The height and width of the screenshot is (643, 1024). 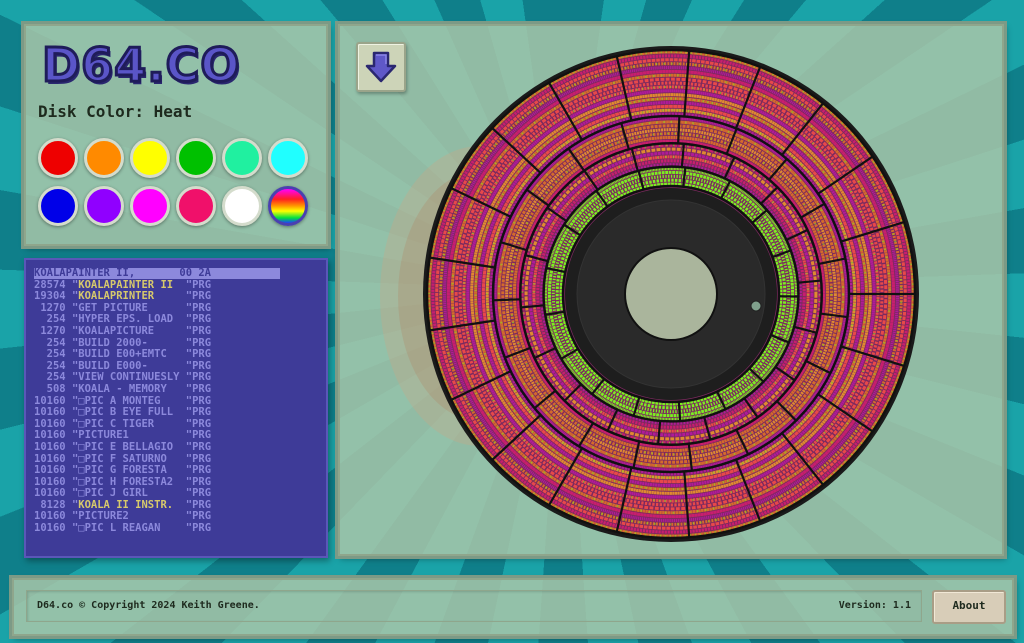 I want to click on file-size: 19304, so click(x=53, y=296).